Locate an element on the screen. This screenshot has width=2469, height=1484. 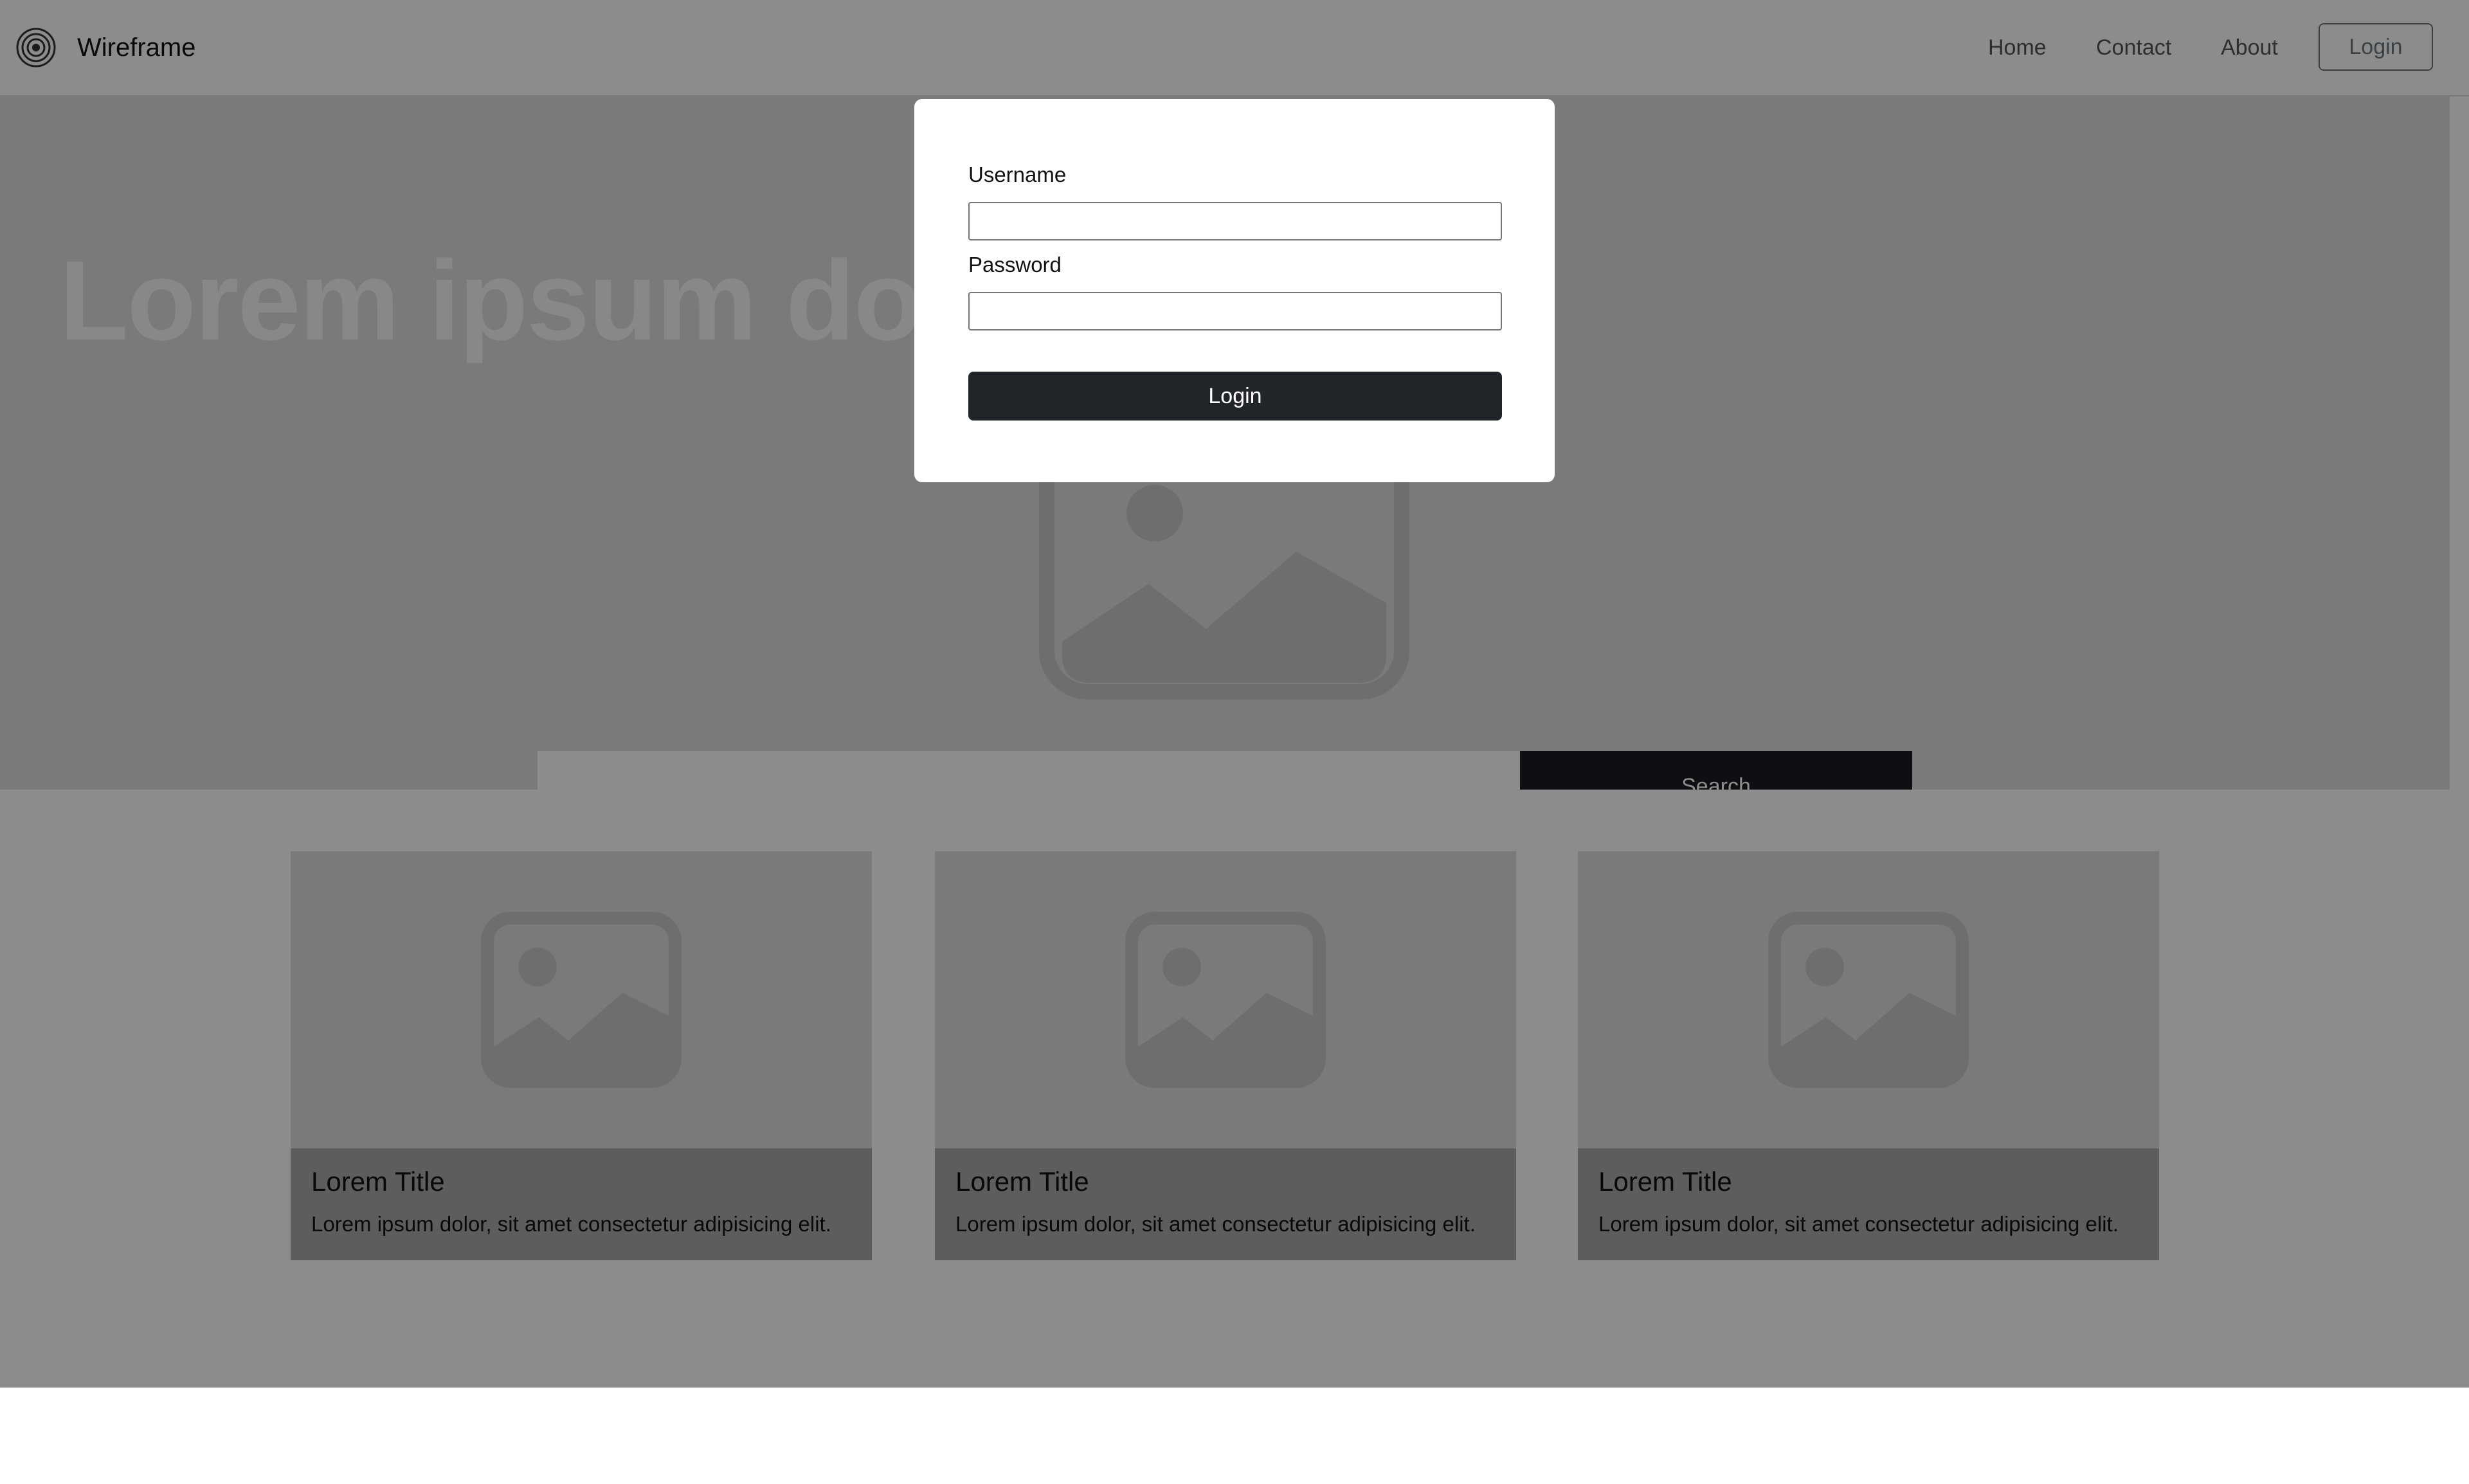
username-label: Username is located at coordinates (1017, 174).